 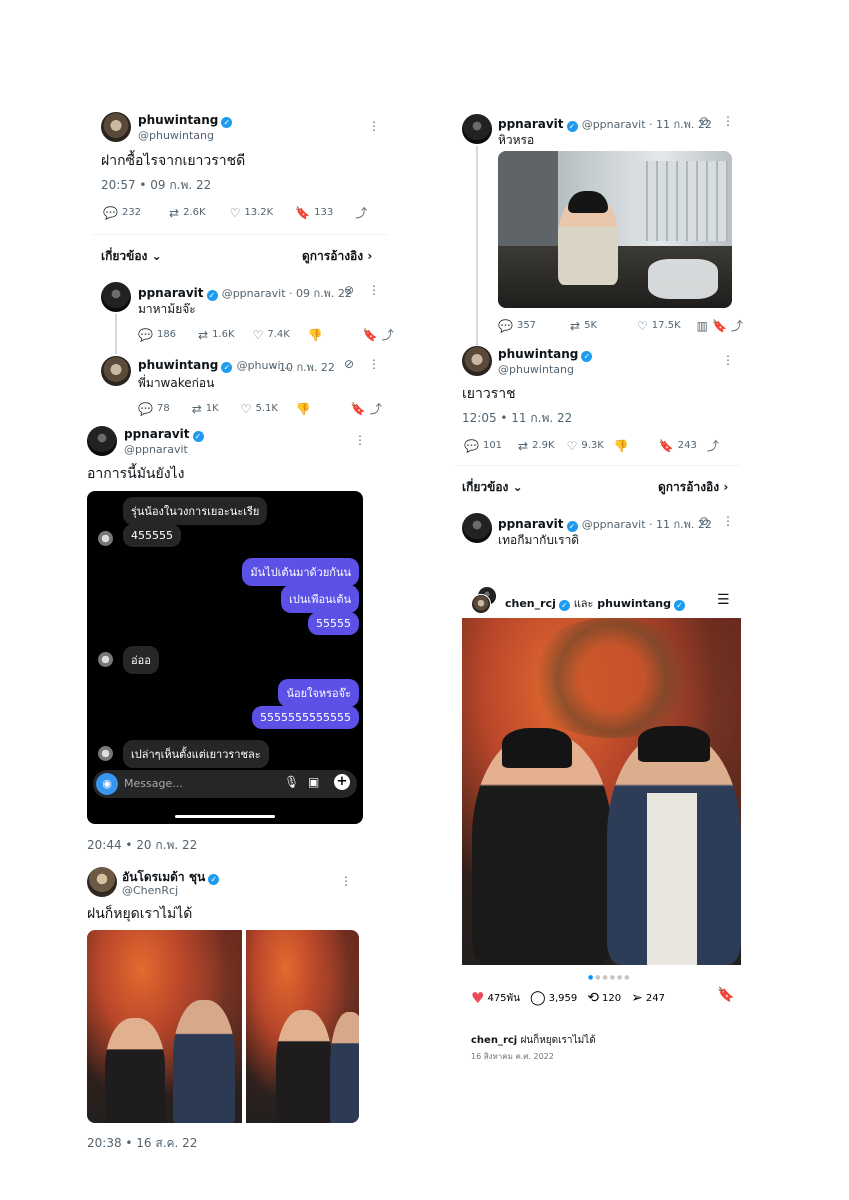 I want to click on tweet-actions: 💬 101 ⇄ 2.9K ♡ 9.3K 👎 🔖 243 ⤴, so click(x=593, y=445).